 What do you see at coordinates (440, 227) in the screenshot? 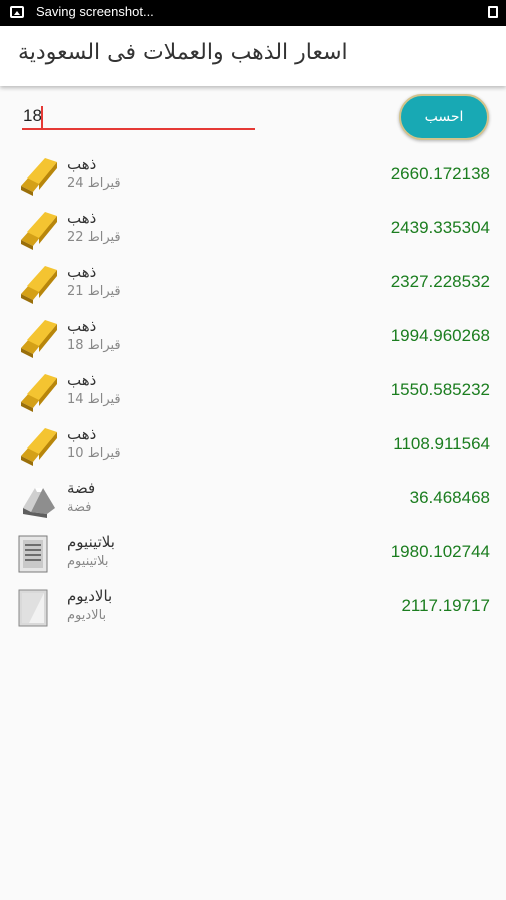
I see `item-price: 2439.335304` at bounding box center [440, 227].